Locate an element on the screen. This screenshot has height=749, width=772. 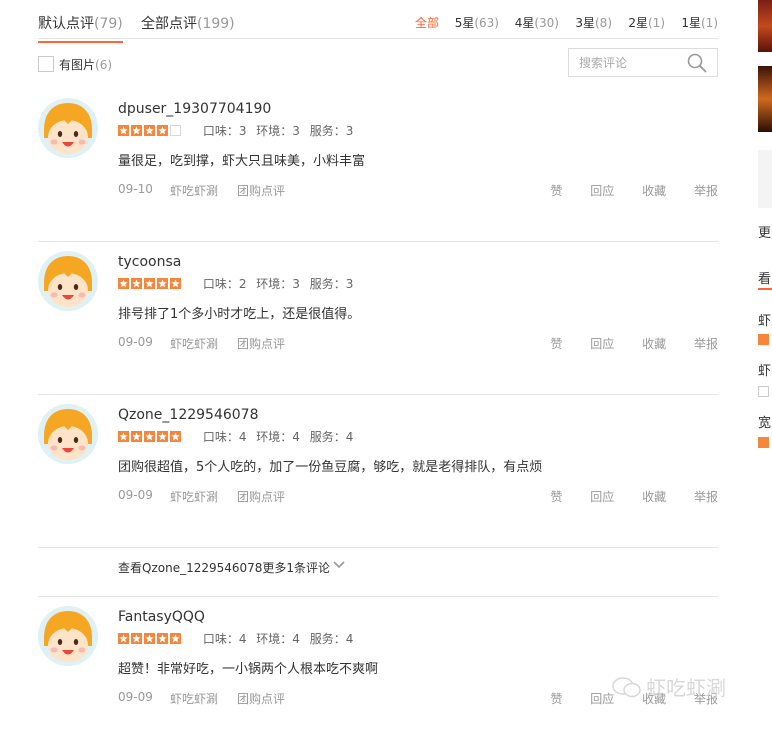
search-icon is located at coordinates (697, 63).